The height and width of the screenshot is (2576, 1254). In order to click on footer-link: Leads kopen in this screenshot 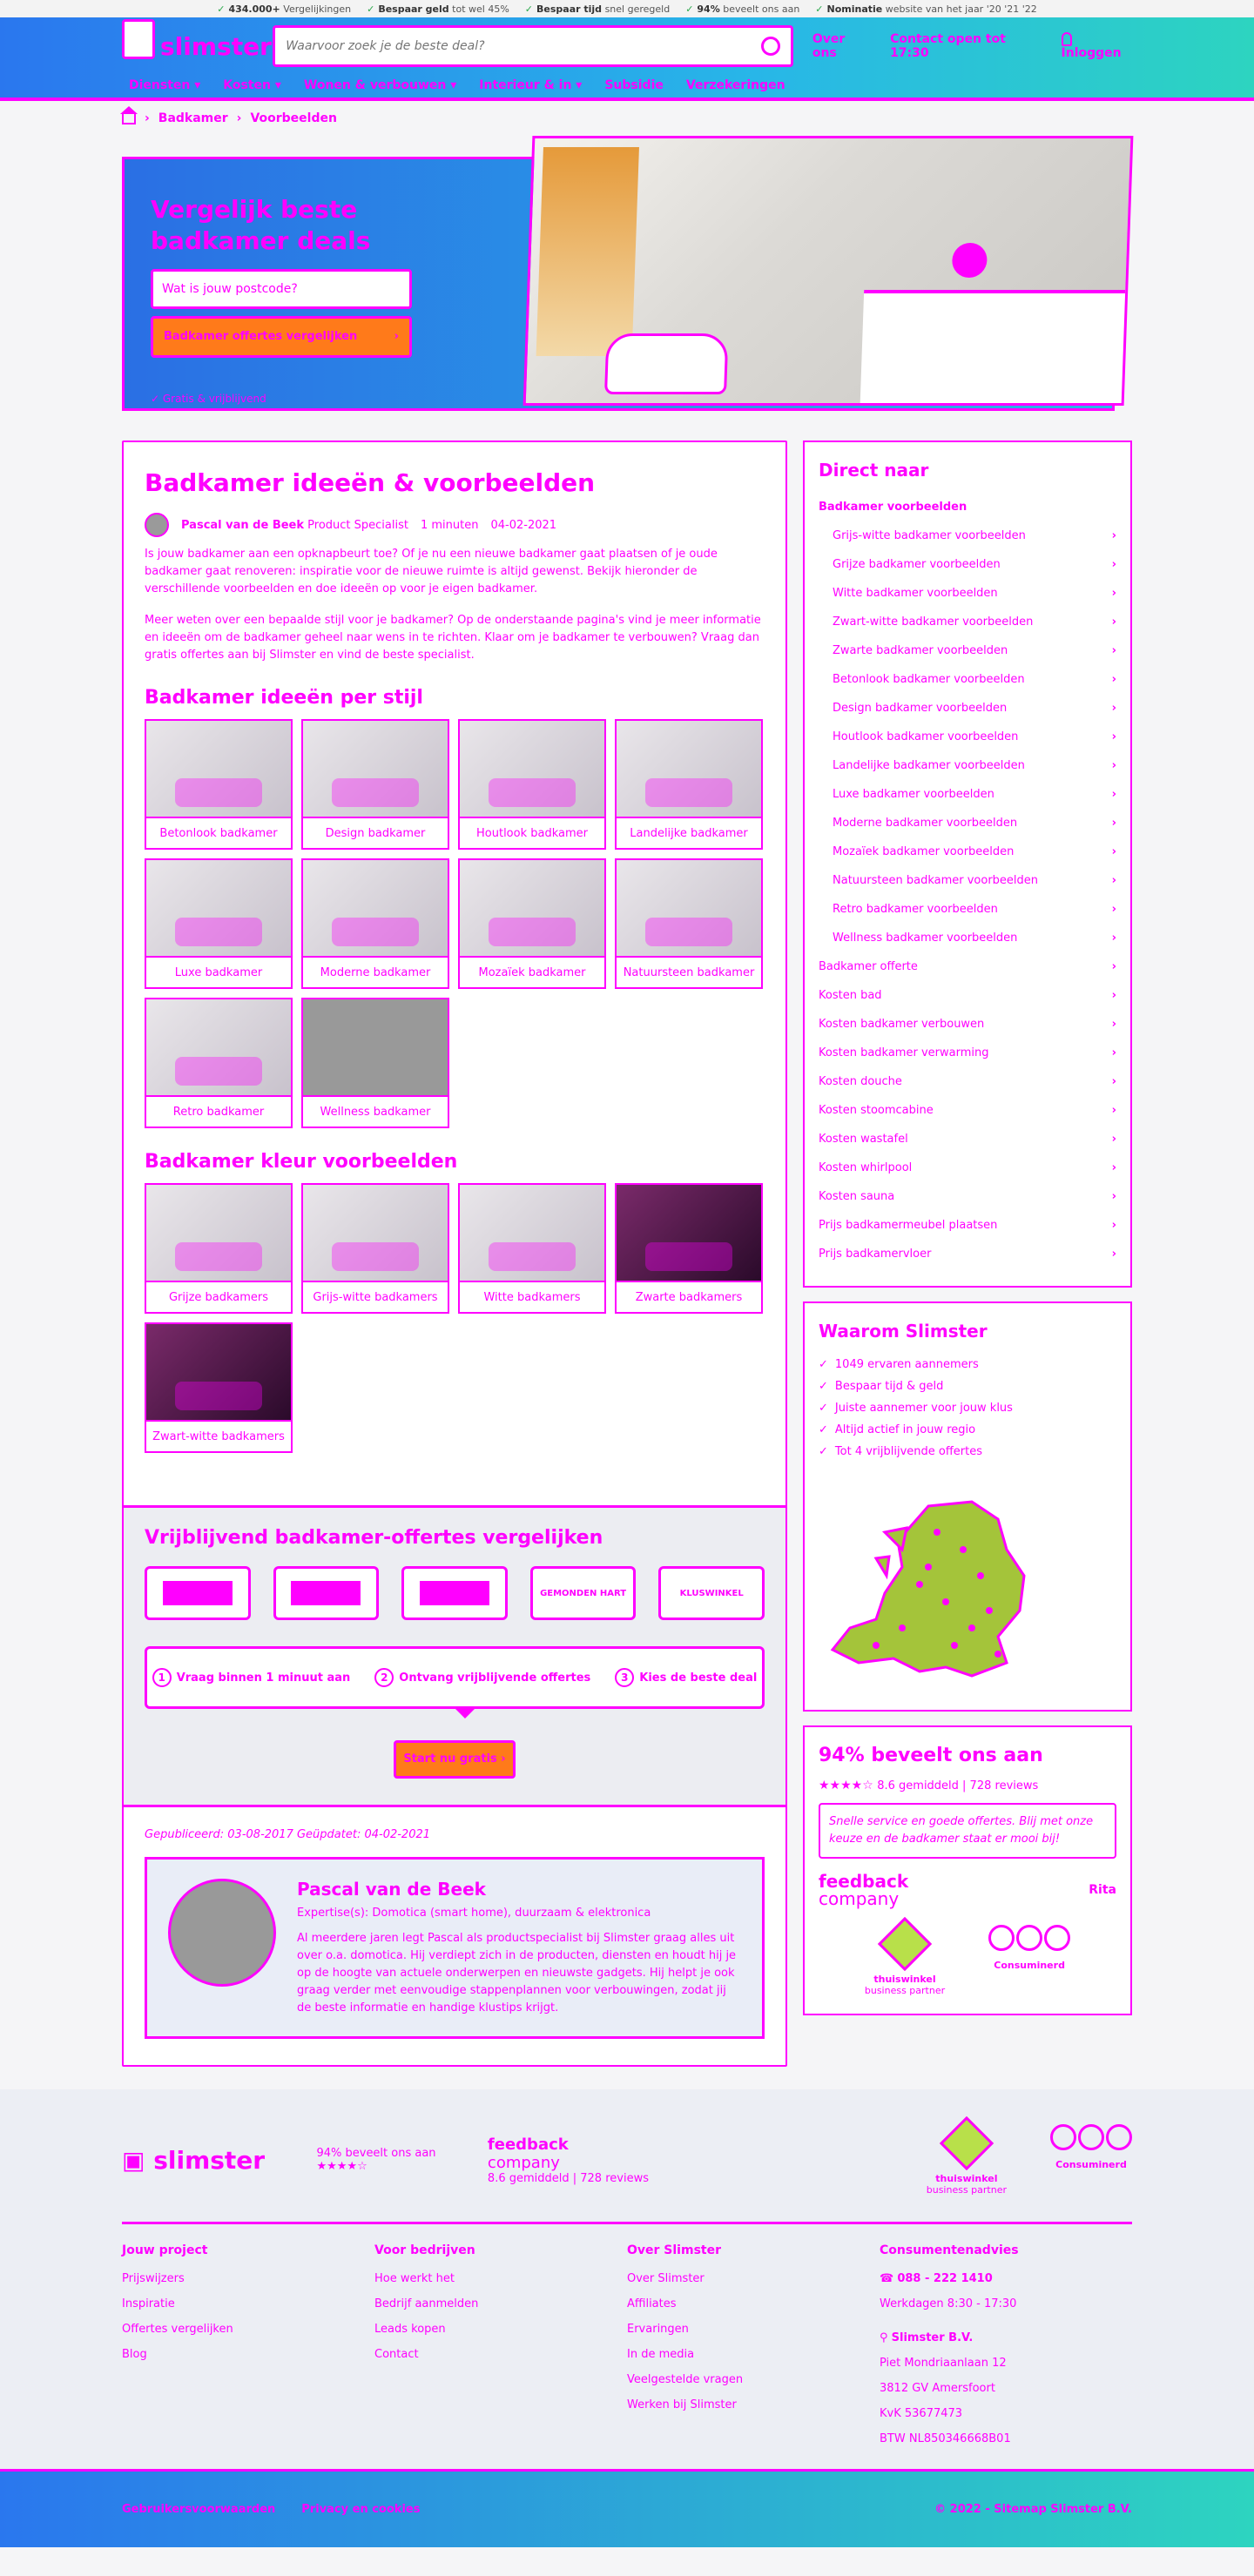, I will do `click(500, 2329)`.